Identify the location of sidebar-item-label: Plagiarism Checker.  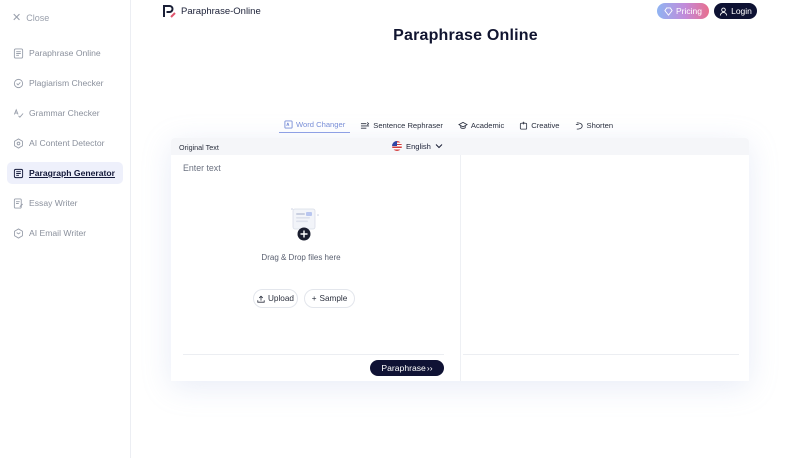
(66, 83).